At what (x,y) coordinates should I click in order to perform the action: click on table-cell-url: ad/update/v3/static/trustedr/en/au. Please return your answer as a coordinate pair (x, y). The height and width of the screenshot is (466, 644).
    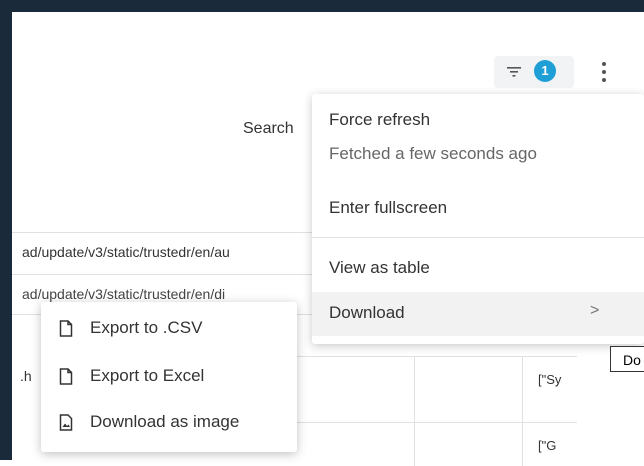
    Looking at the image, I should click on (126, 252).